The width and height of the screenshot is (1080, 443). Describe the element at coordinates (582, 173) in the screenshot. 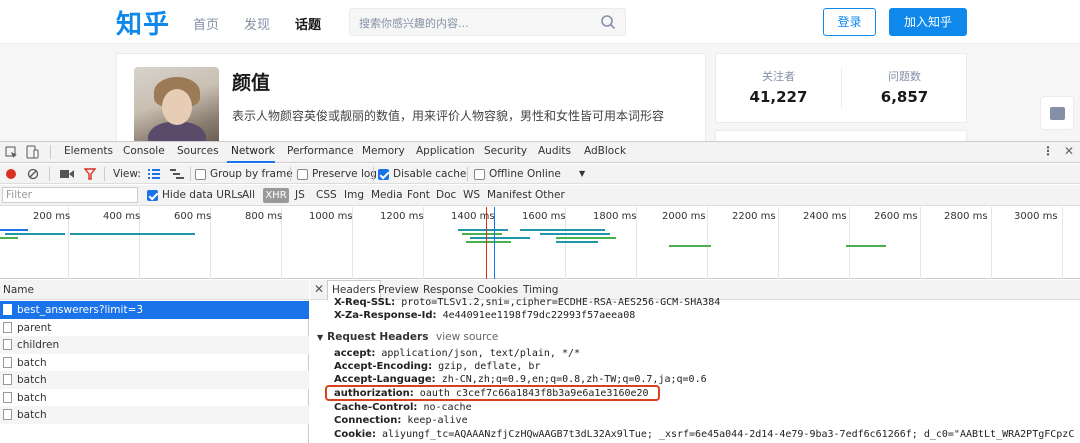

I see `throttling-dropdown-icon: ▼` at that location.